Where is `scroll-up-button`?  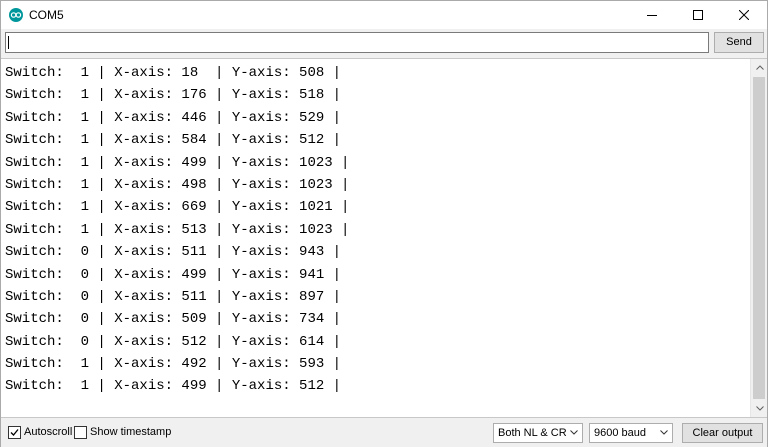
scroll-up-button is located at coordinates (759, 67).